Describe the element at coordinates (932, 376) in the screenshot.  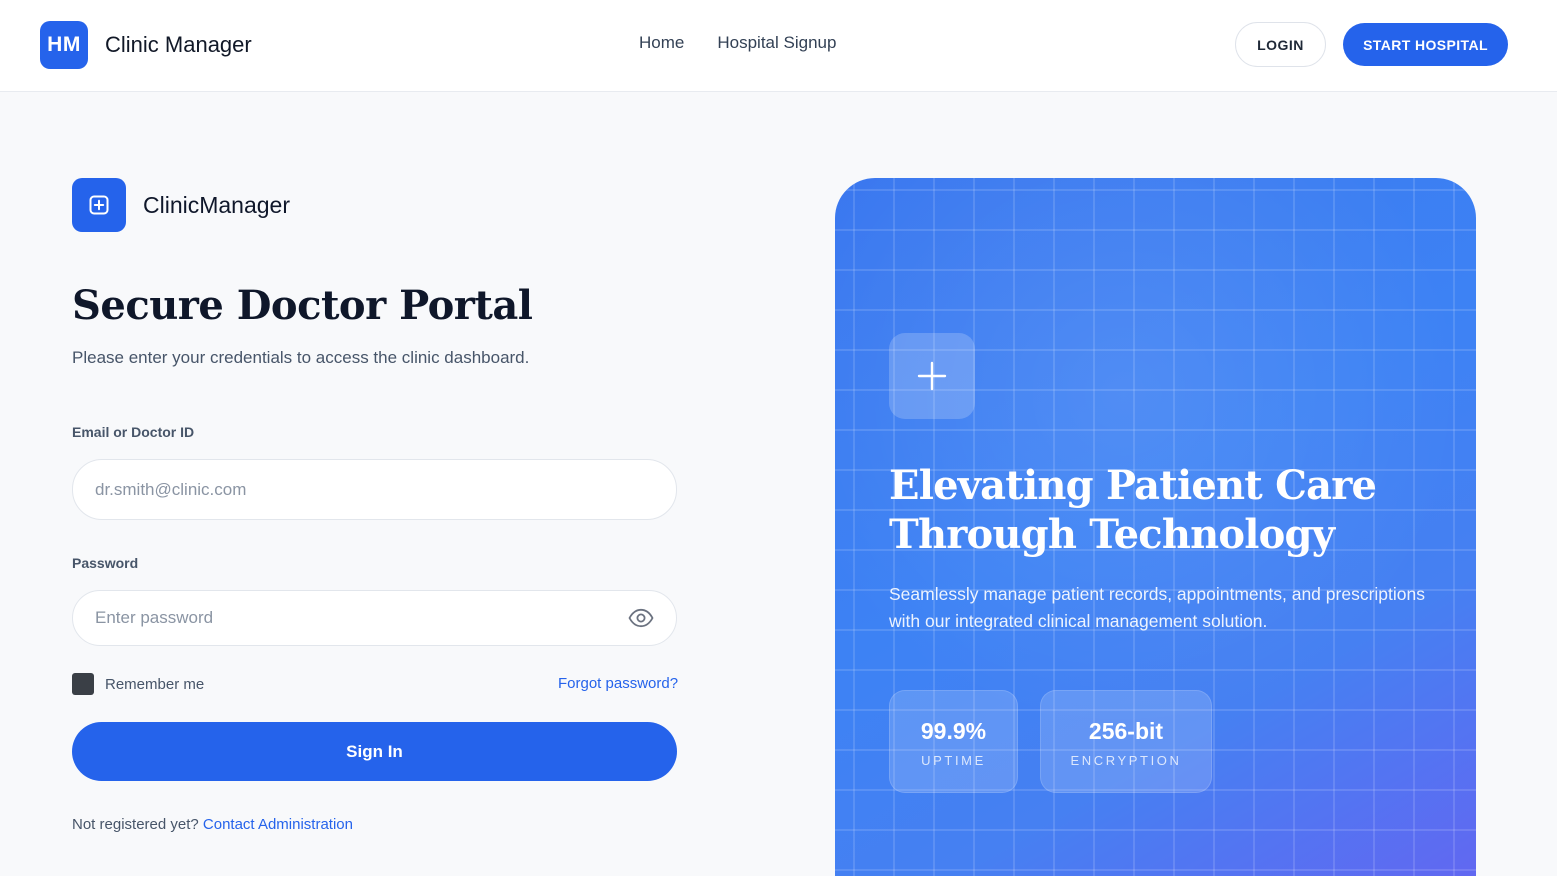
I see `plus-icon` at that location.